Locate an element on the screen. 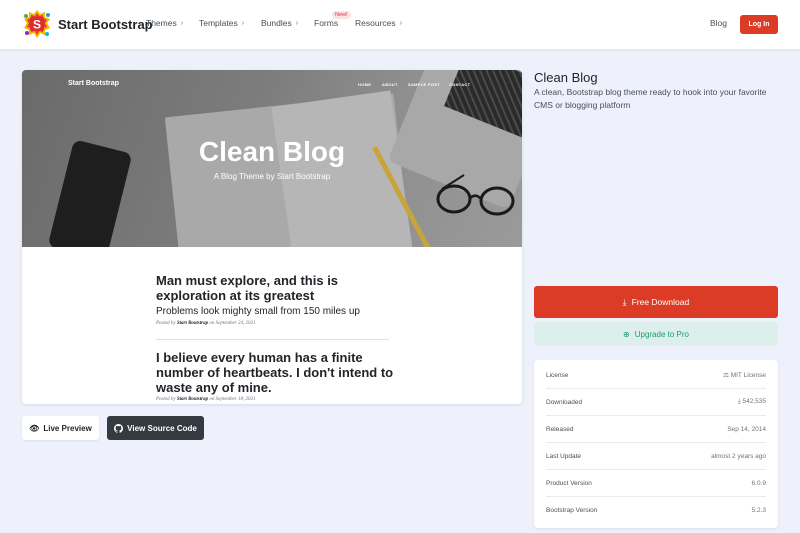  start-bootstrap-logo-icon: S is located at coordinates (37, 24).